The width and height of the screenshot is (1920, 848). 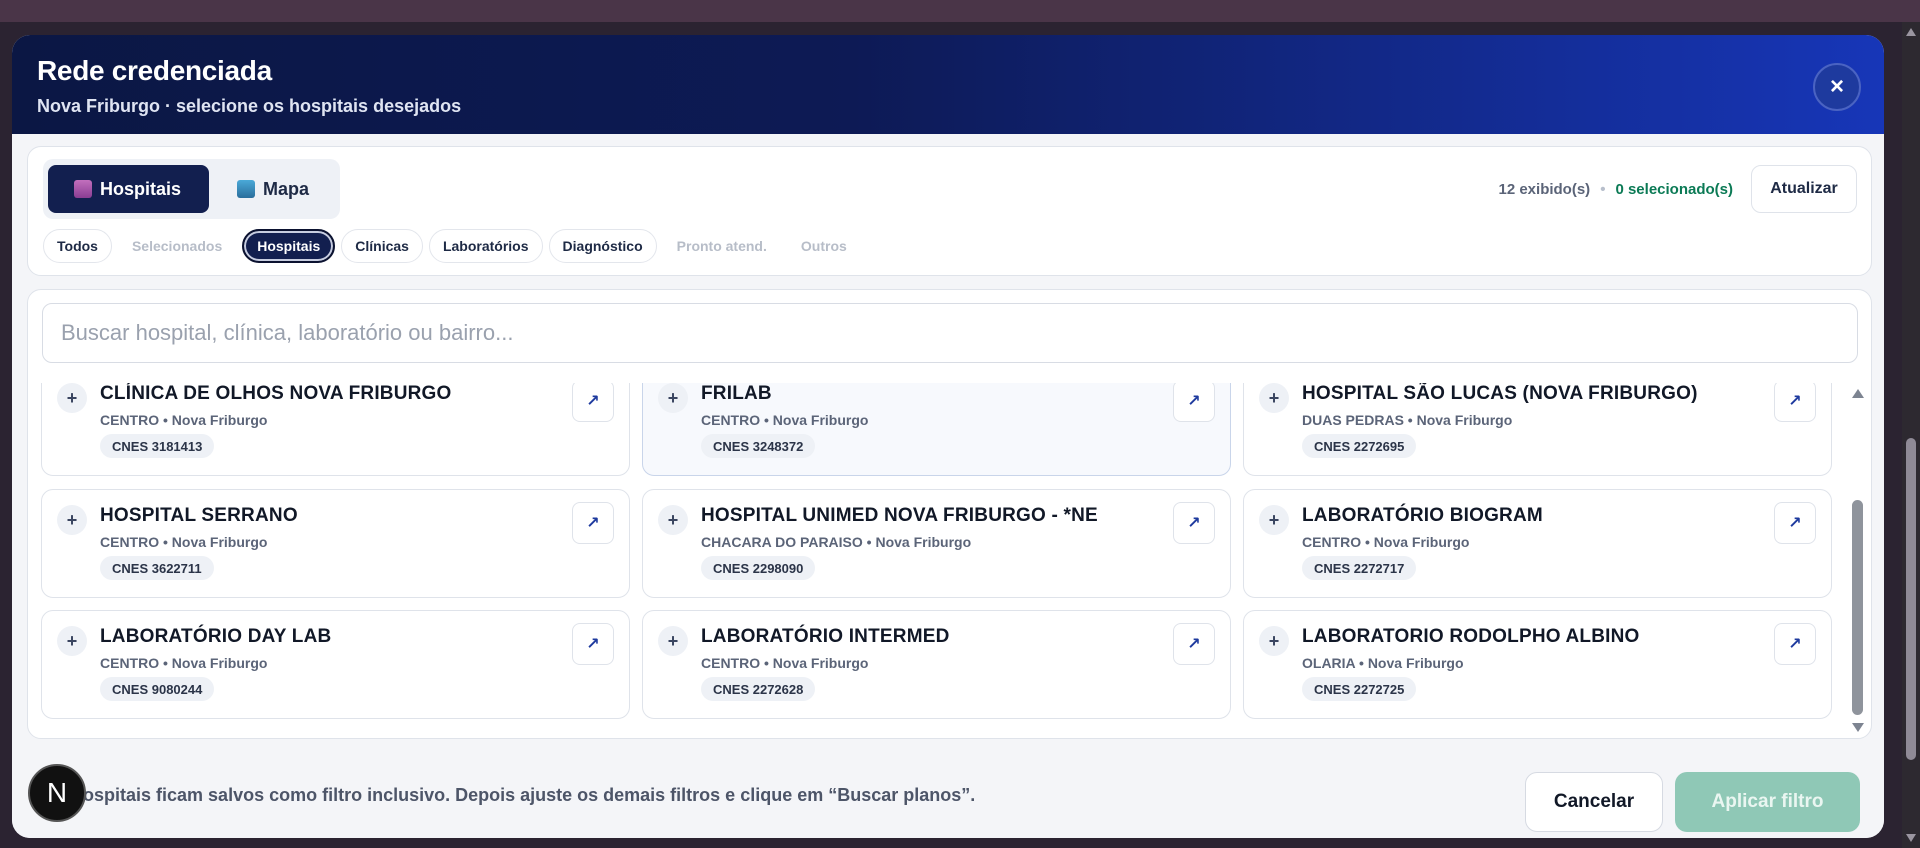 I want to click on item-name: LABORATORIO RODOLPHO ALBINO, so click(x=1471, y=636).